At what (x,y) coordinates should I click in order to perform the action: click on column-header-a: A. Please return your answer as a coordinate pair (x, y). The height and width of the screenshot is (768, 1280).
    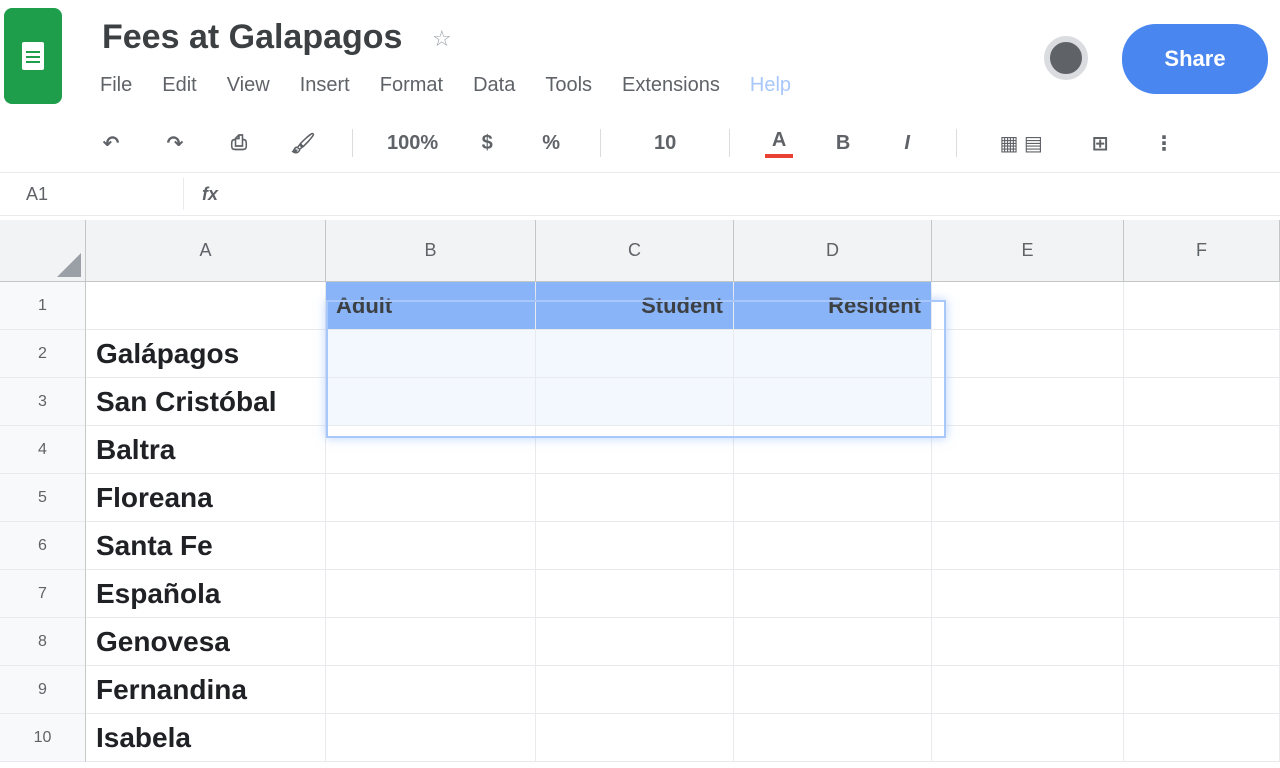
    Looking at the image, I should click on (206, 251).